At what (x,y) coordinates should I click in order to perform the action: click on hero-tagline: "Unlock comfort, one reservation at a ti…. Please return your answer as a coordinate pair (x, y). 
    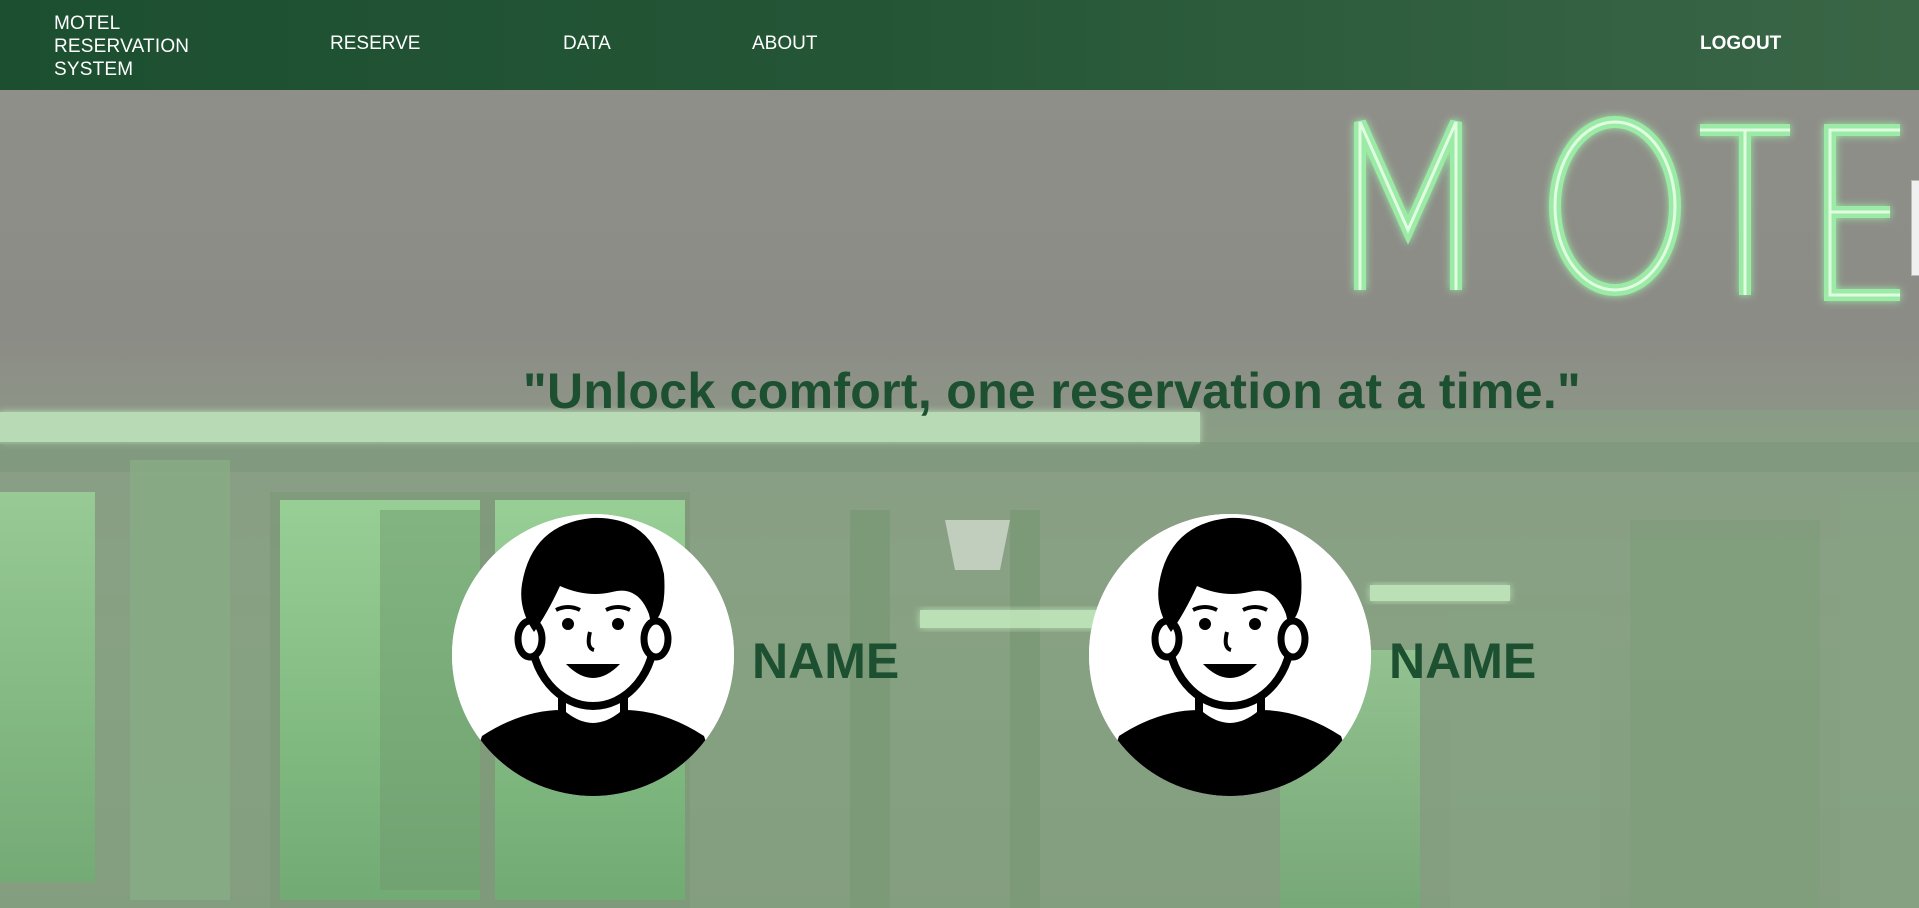
    Looking at the image, I should click on (1052, 391).